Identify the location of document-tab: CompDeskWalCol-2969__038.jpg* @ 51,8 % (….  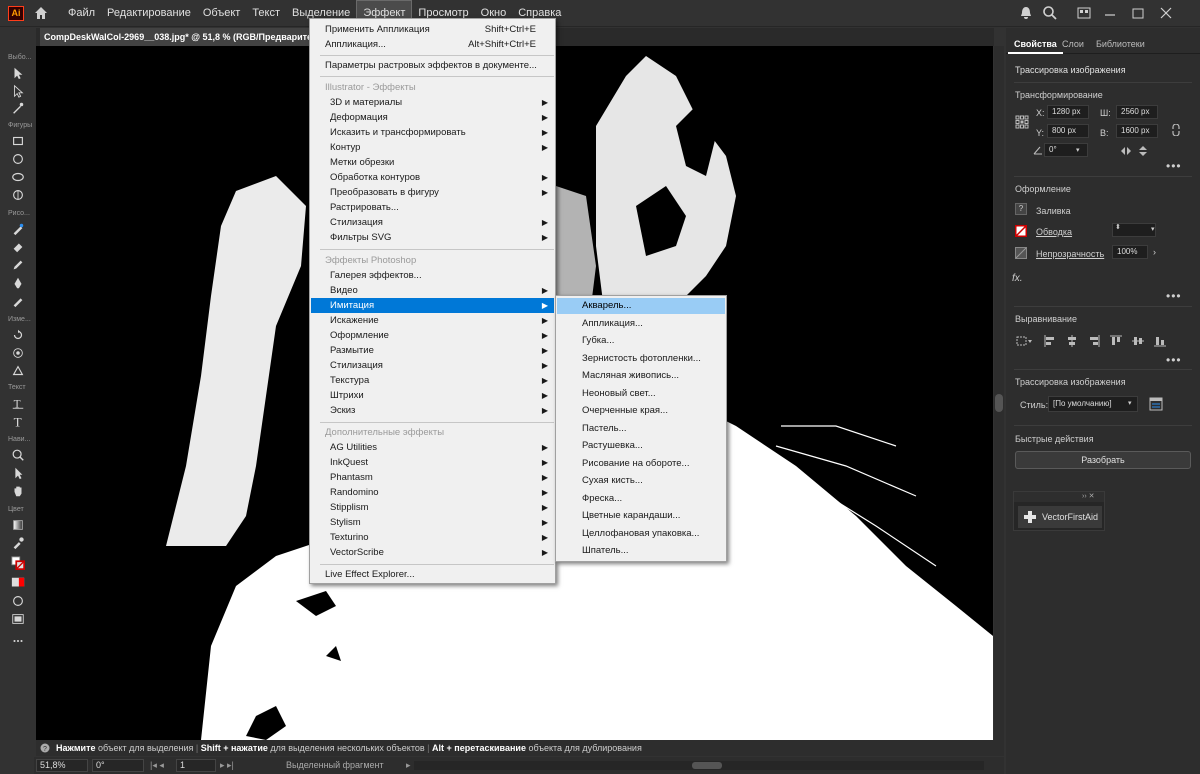
(175, 37).